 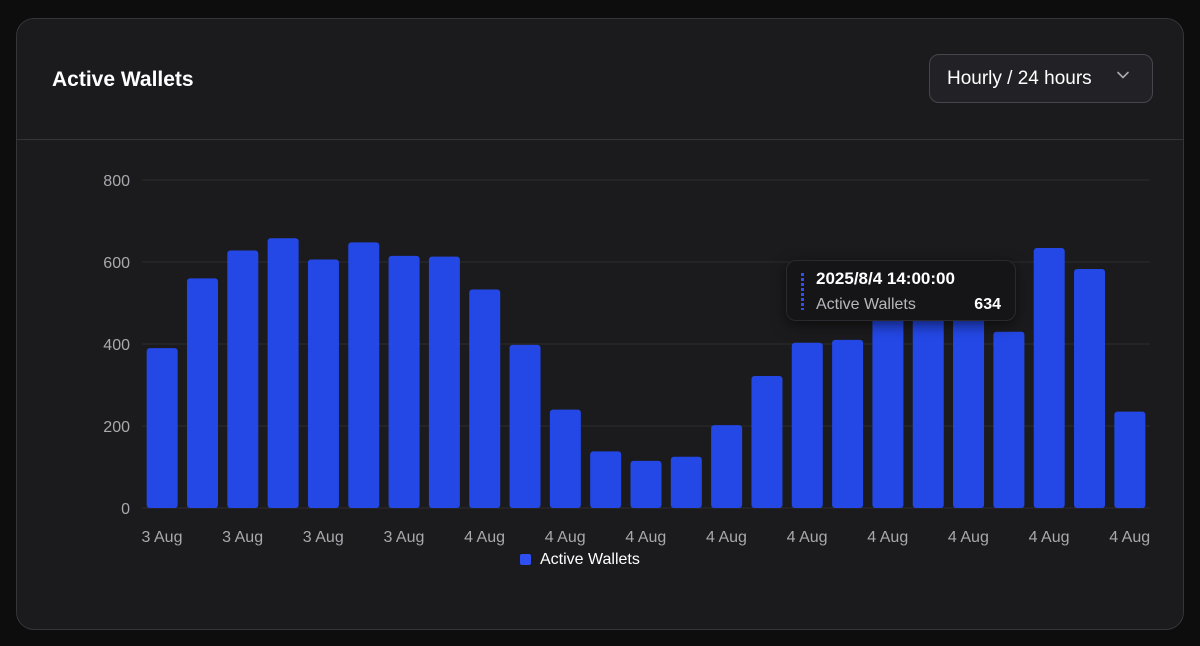 What do you see at coordinates (116, 181) in the screenshot?
I see `y-tick-label: 800` at bounding box center [116, 181].